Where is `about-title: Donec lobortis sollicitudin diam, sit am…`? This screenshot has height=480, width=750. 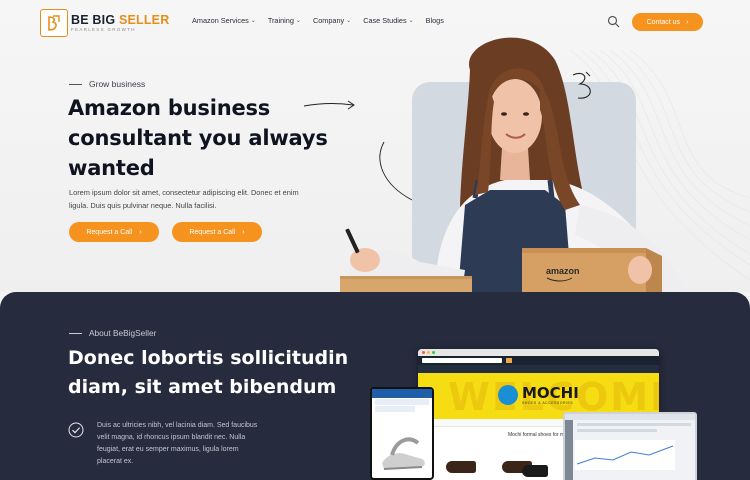 about-title: Donec lobortis sollicitudin diam, sit am… is located at coordinates (208, 372).